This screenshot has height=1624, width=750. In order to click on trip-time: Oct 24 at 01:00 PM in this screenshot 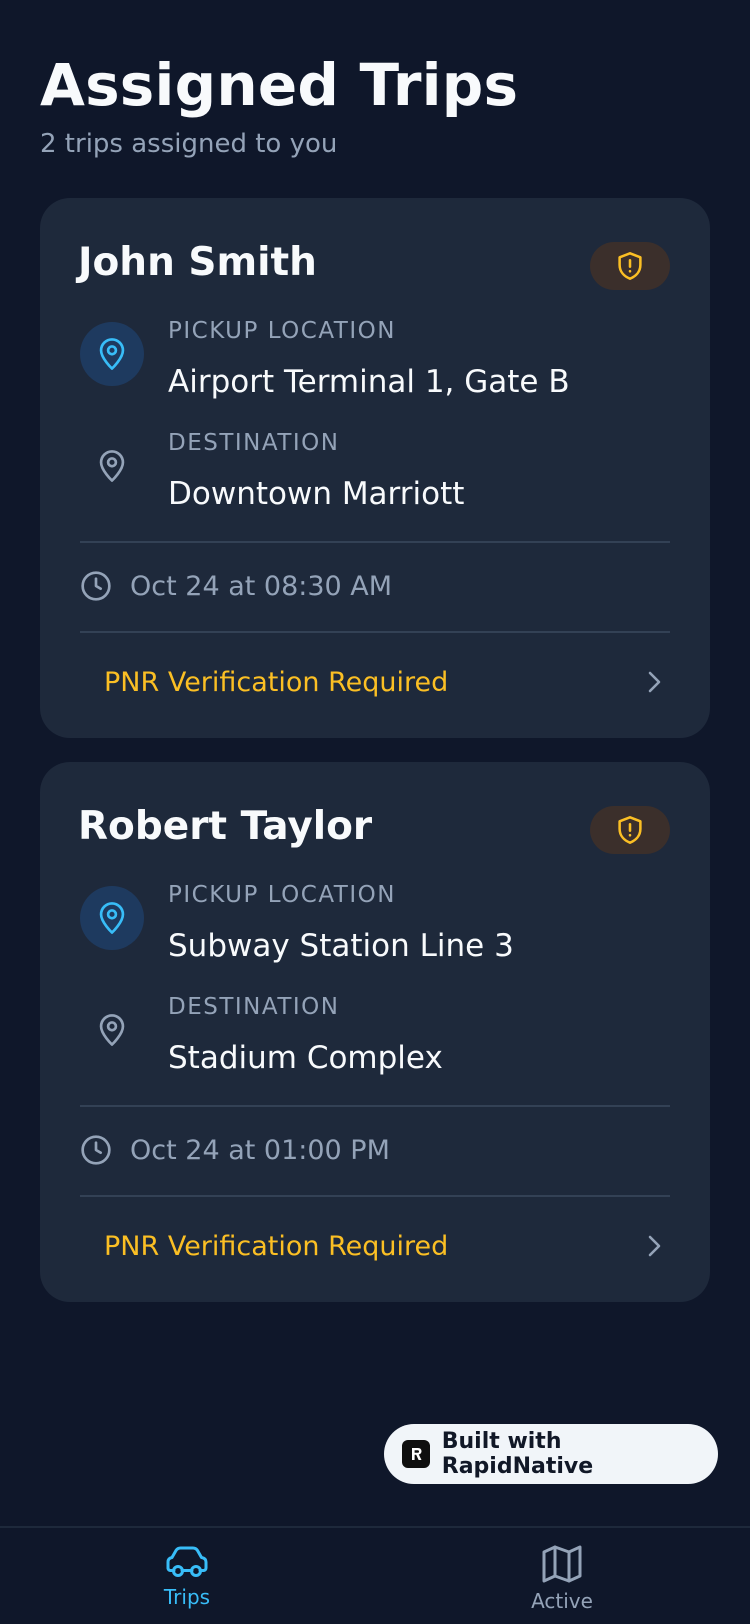, I will do `click(260, 1150)`.